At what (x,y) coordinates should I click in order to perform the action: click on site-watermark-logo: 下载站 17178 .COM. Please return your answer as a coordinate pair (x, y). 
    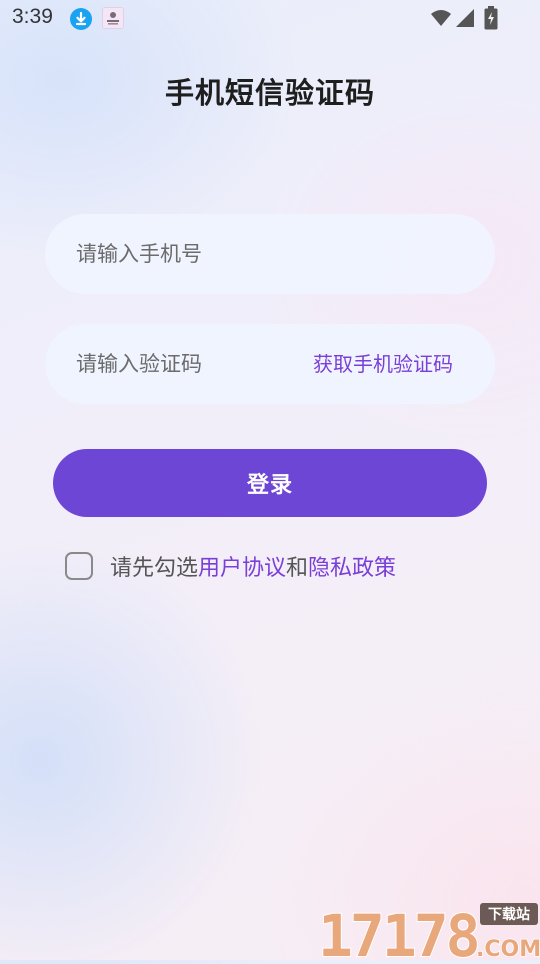
    Looking at the image, I should click on (428, 931).